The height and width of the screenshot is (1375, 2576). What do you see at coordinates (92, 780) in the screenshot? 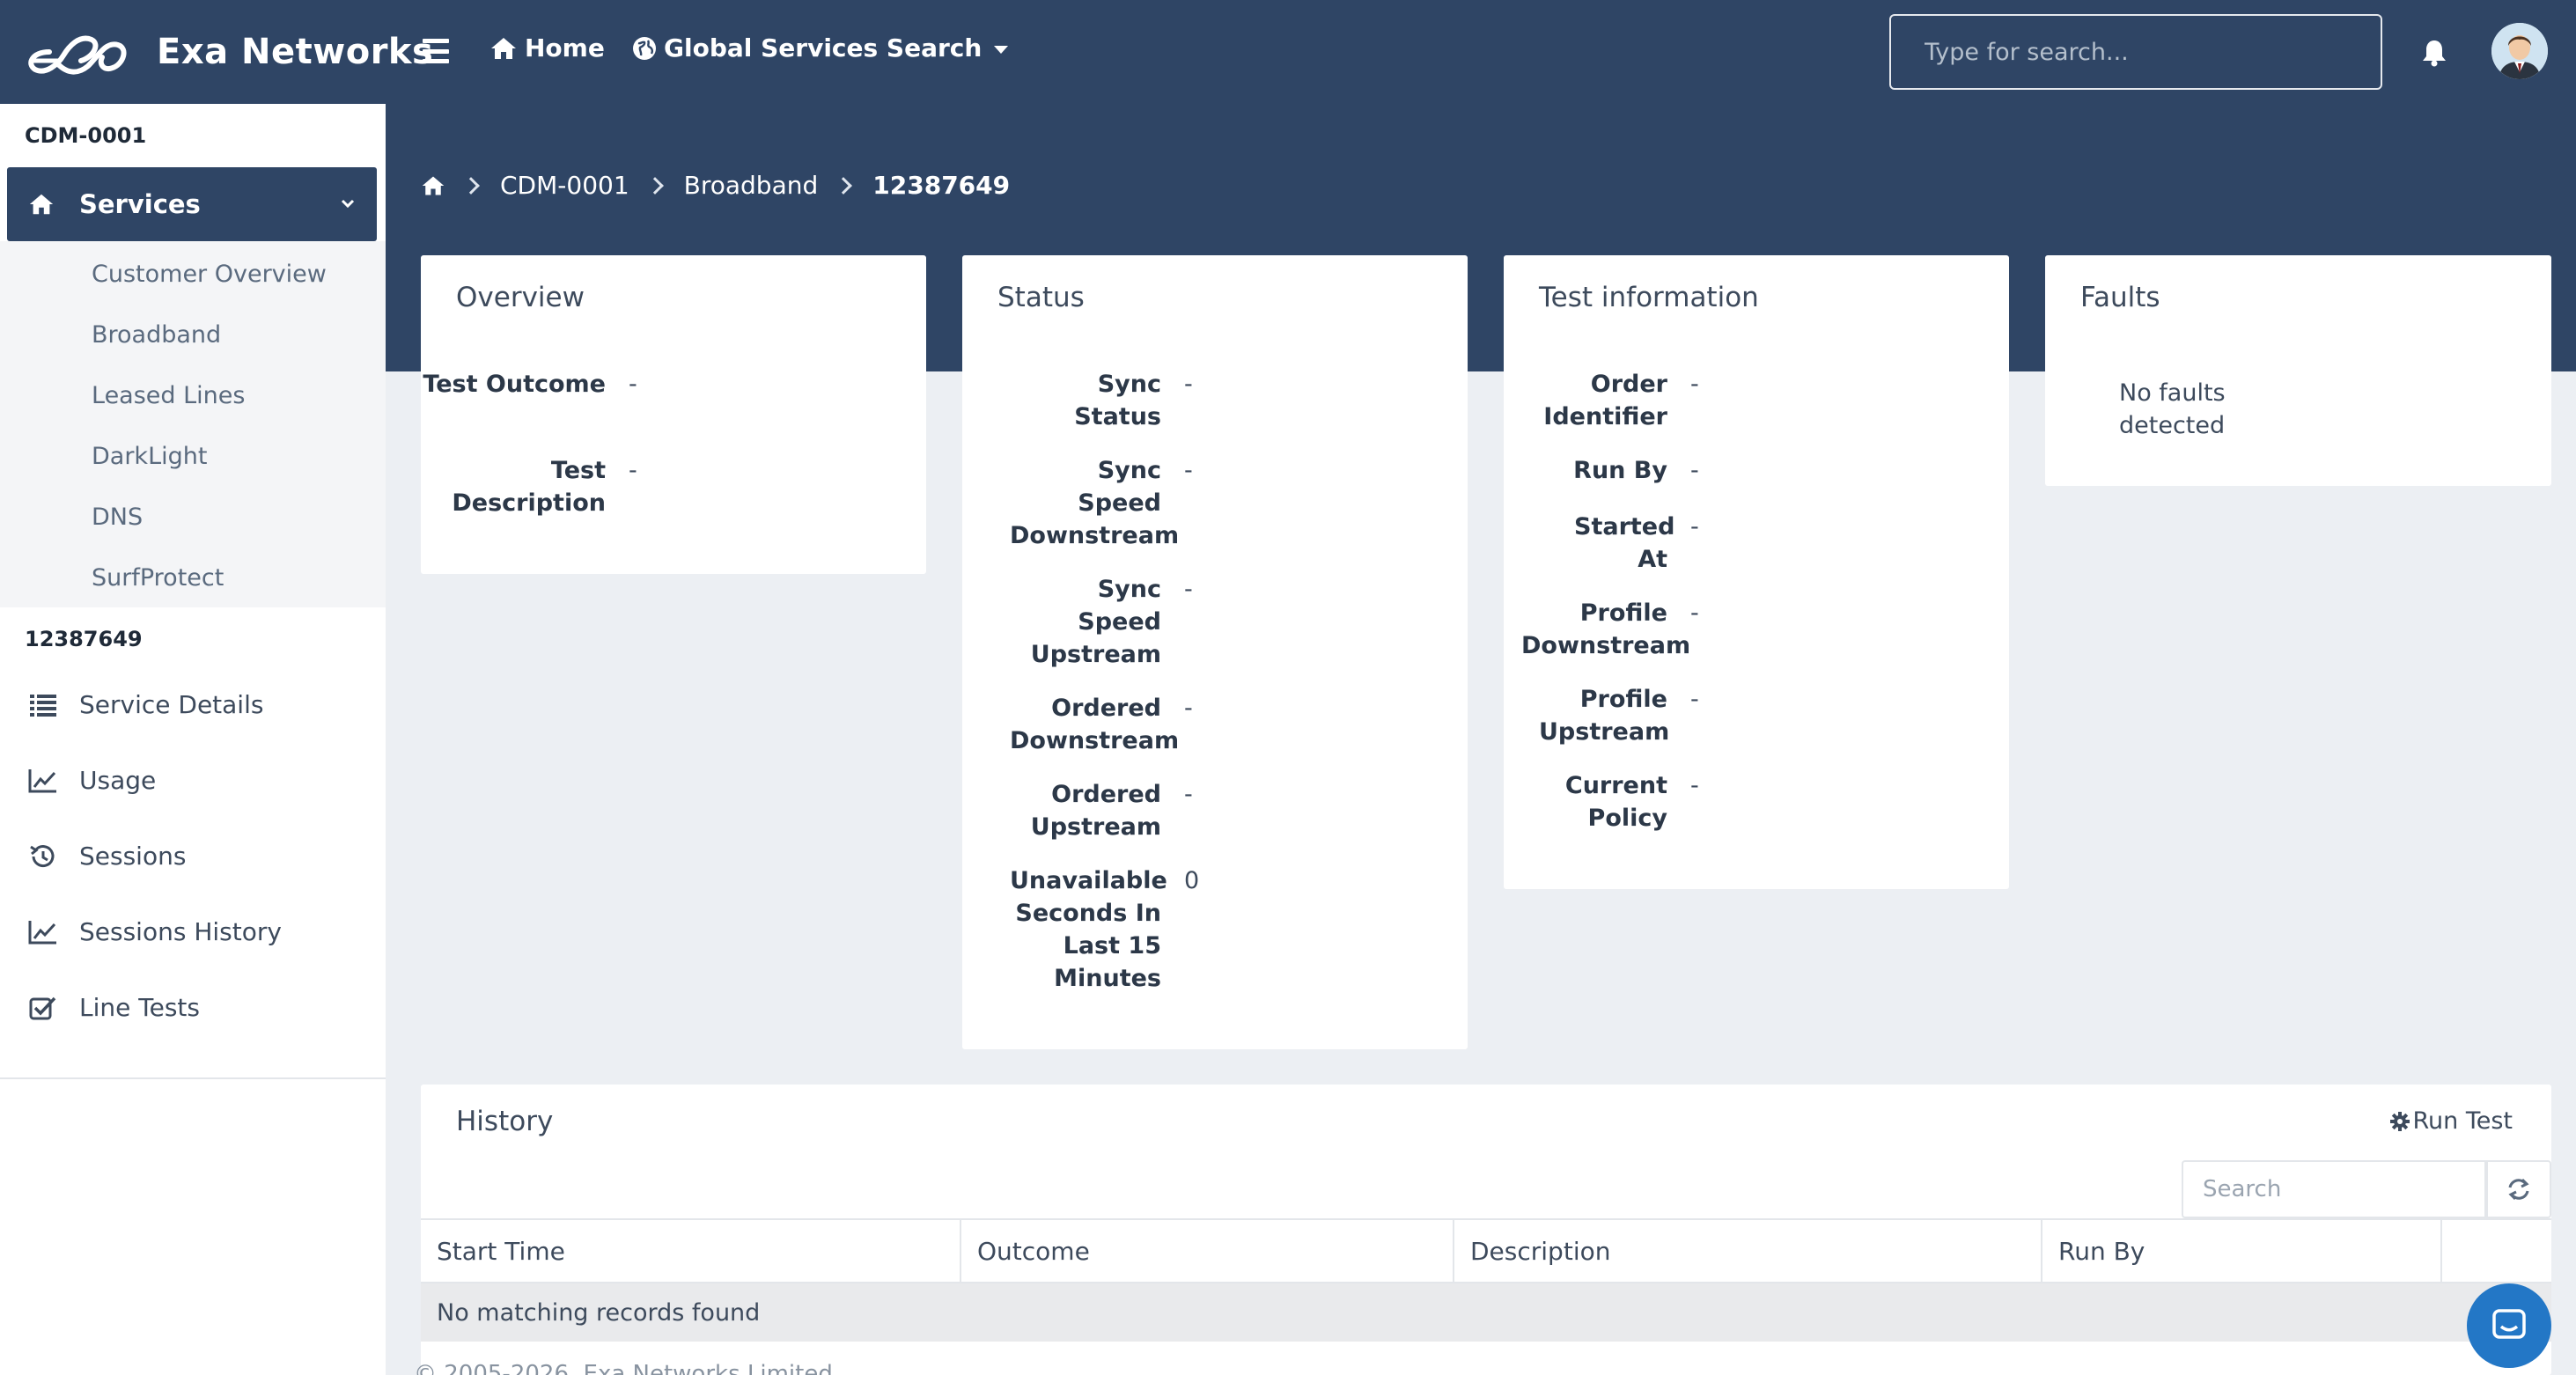
I see `sidebar-item-usage: Usage` at bounding box center [92, 780].